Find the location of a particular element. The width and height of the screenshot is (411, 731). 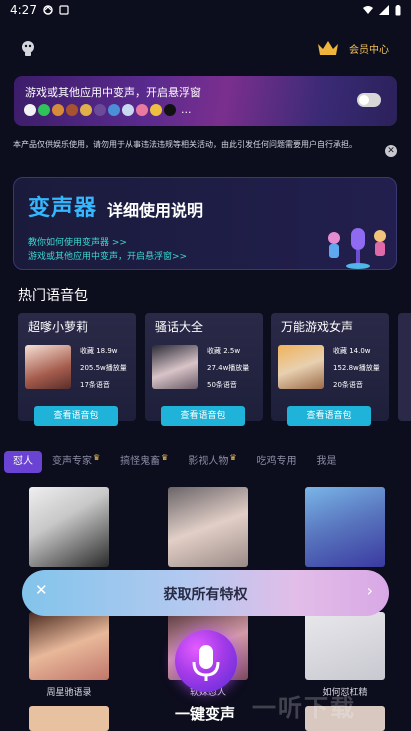

microphone-icon is located at coordinates (206, 663).